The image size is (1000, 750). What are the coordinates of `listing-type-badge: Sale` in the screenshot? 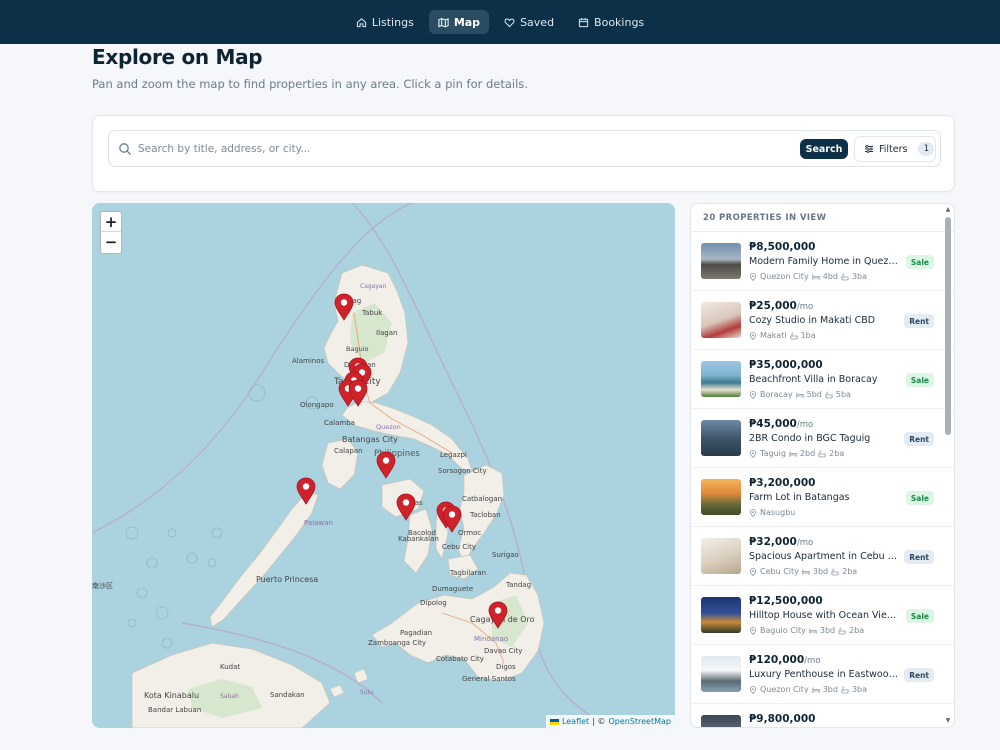 It's located at (919, 616).